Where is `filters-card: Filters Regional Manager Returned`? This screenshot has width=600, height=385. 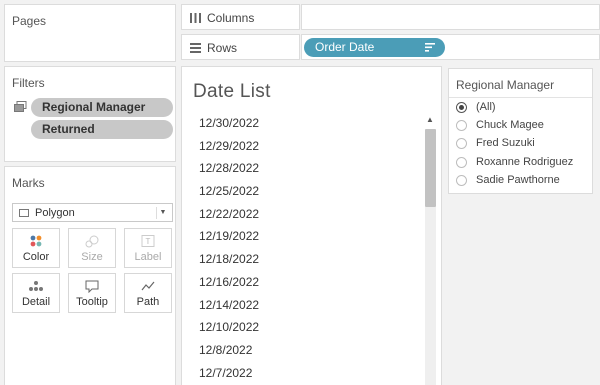
filters-card: Filters Regional Manager Returned is located at coordinates (90, 114).